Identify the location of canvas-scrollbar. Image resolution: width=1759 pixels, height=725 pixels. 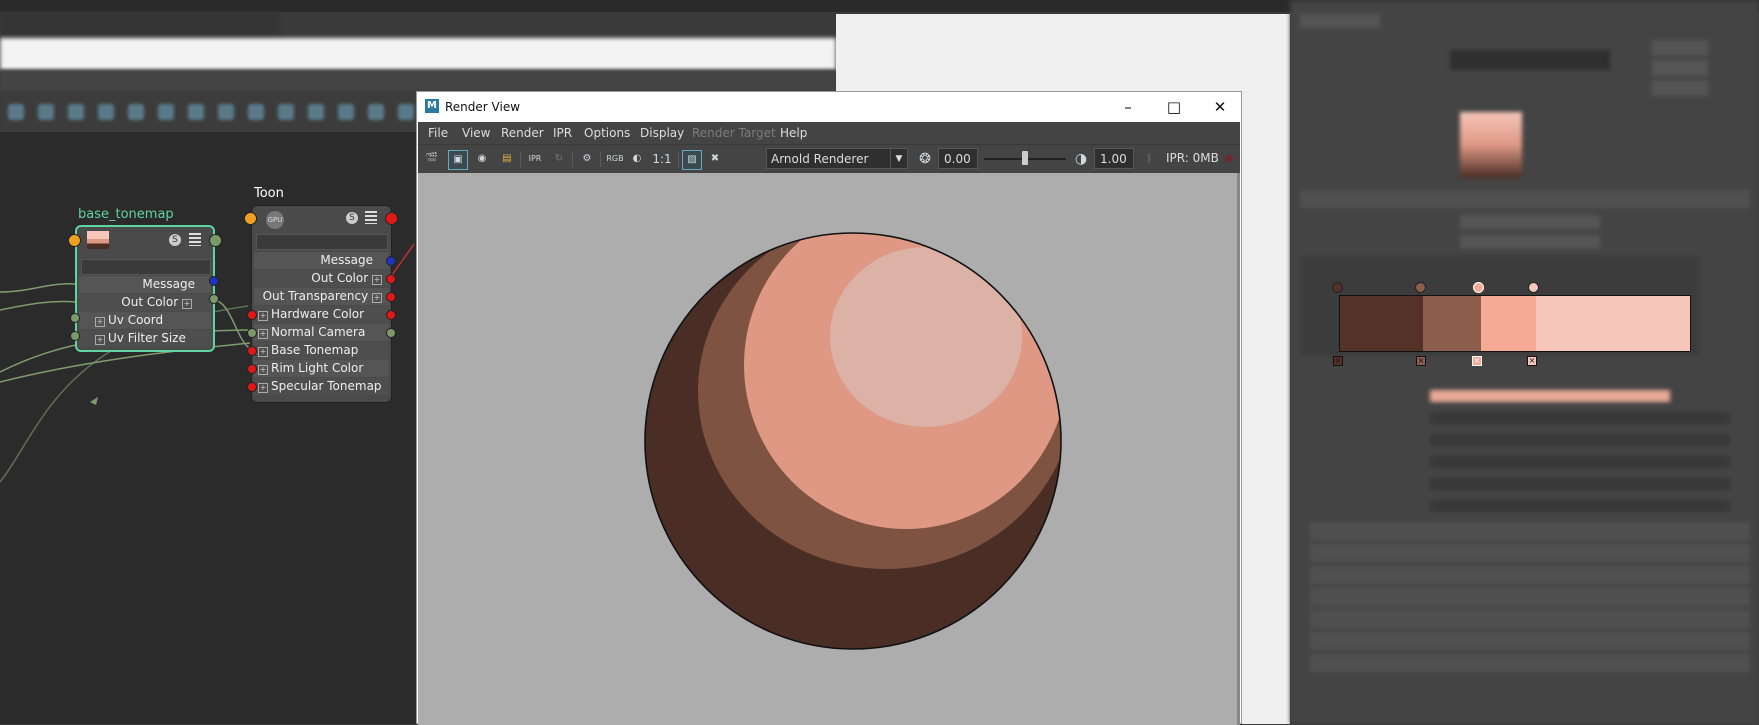
(1238, 449).